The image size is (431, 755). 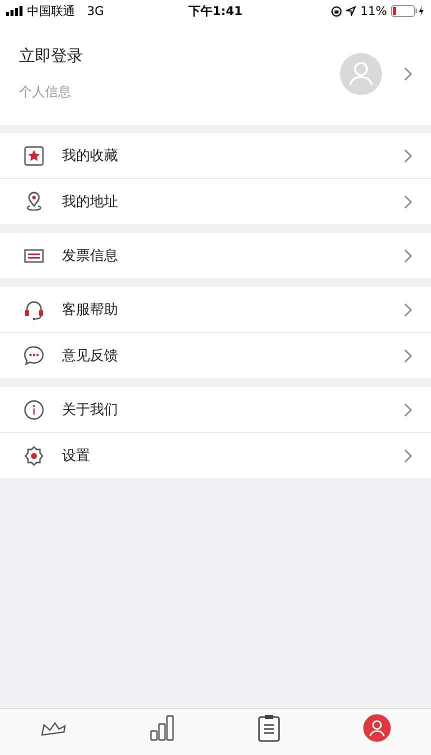 I want to click on settings-icon, so click(x=34, y=455).